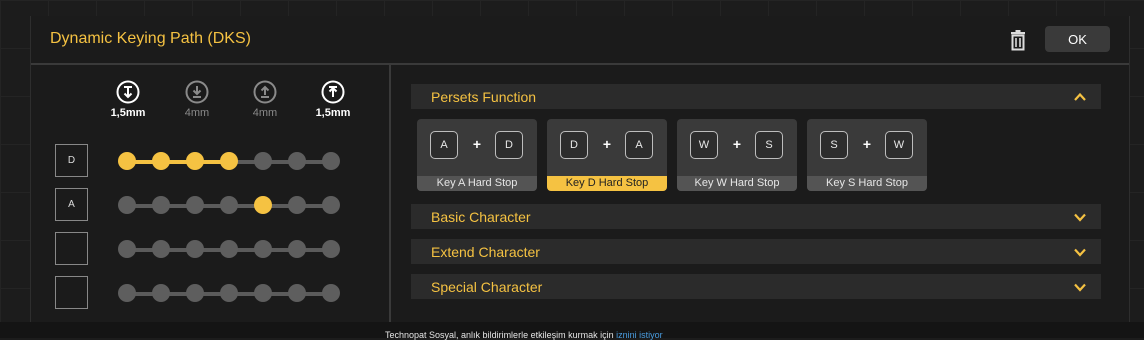 Image resolution: width=1144 pixels, height=340 pixels. I want to click on preset-key-w-hard-stop: W + S Key W Hard Stop, so click(737, 155).